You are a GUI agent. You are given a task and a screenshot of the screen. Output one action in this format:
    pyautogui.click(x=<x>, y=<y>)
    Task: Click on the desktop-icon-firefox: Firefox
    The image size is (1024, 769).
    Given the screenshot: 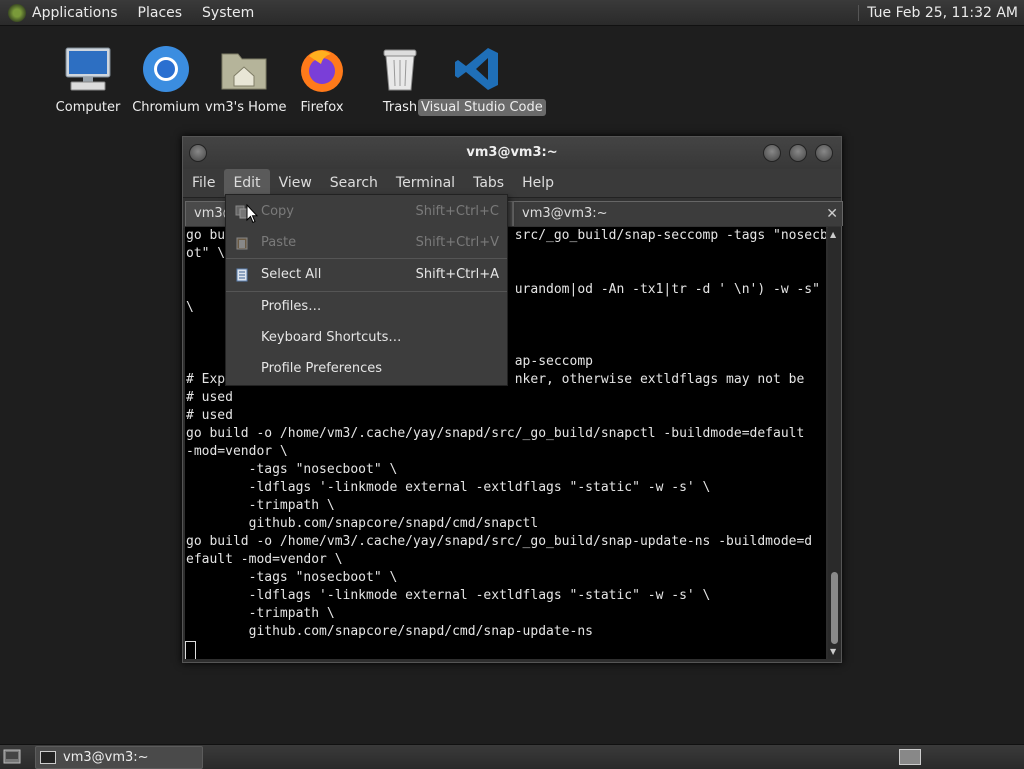 What is the action you would take?
    pyautogui.click(x=322, y=80)
    